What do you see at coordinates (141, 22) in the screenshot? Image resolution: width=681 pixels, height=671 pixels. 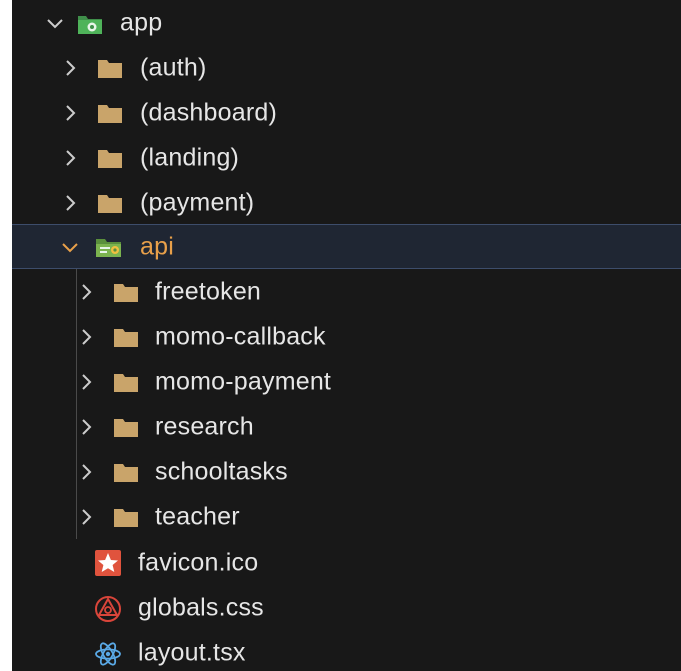 I see `tree-item-label: app` at bounding box center [141, 22].